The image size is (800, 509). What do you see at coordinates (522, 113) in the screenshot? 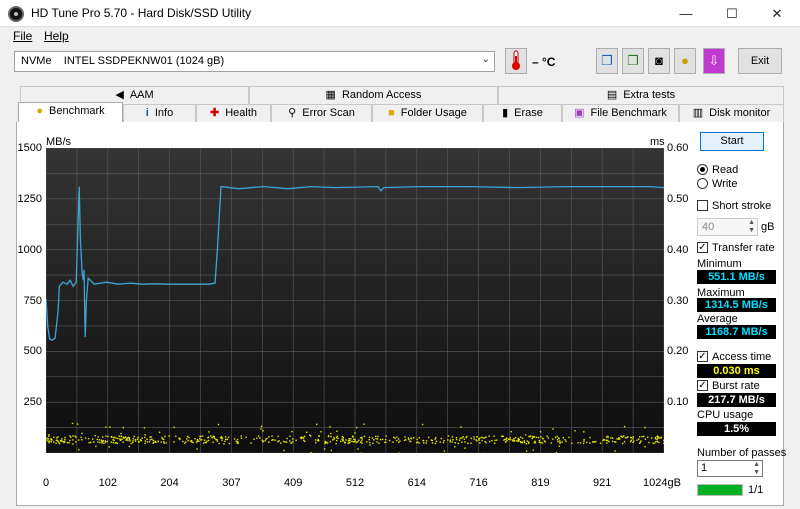
I see `tab-erase: ▮ Erase` at bounding box center [522, 113].